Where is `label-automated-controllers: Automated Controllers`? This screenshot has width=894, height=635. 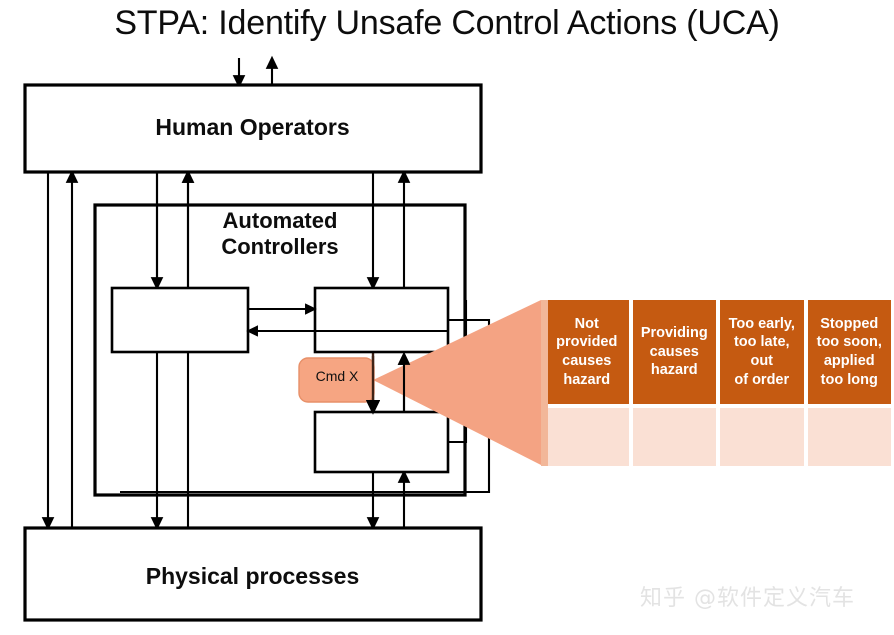 label-automated-controllers: Automated Controllers is located at coordinates (280, 234).